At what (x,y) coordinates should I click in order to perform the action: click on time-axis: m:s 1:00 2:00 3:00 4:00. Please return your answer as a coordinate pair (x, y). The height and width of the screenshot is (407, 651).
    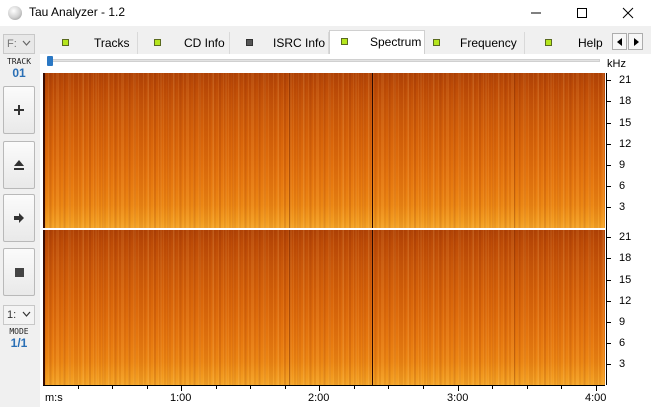
    Looking at the image, I should click on (325, 396).